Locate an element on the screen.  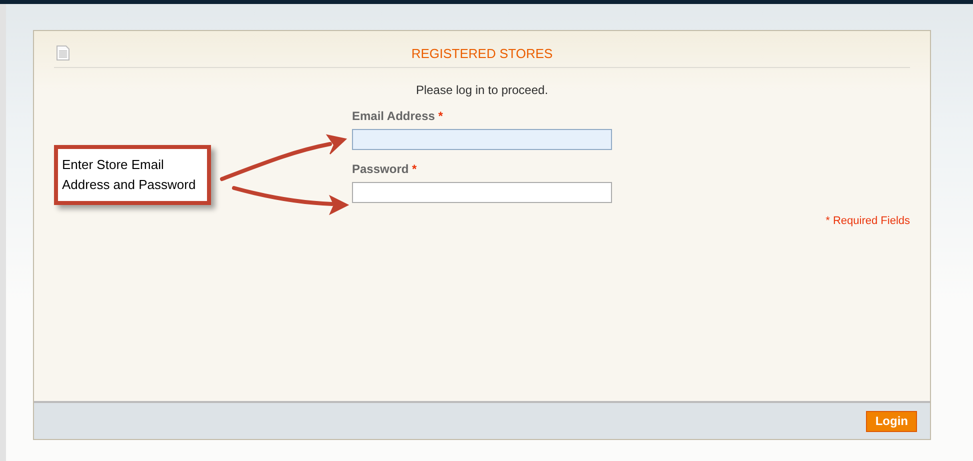
annotation-callout: Enter Store Email Address and Password is located at coordinates (132, 175).